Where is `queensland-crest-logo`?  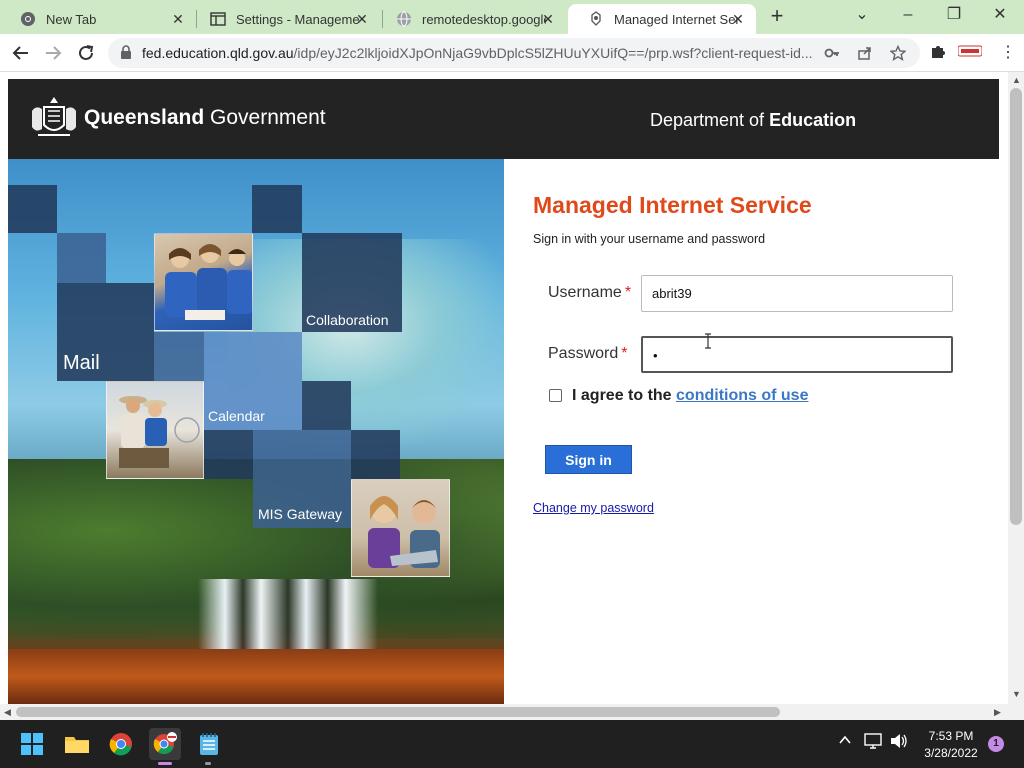
queensland-crest-logo is located at coordinates (54, 120).